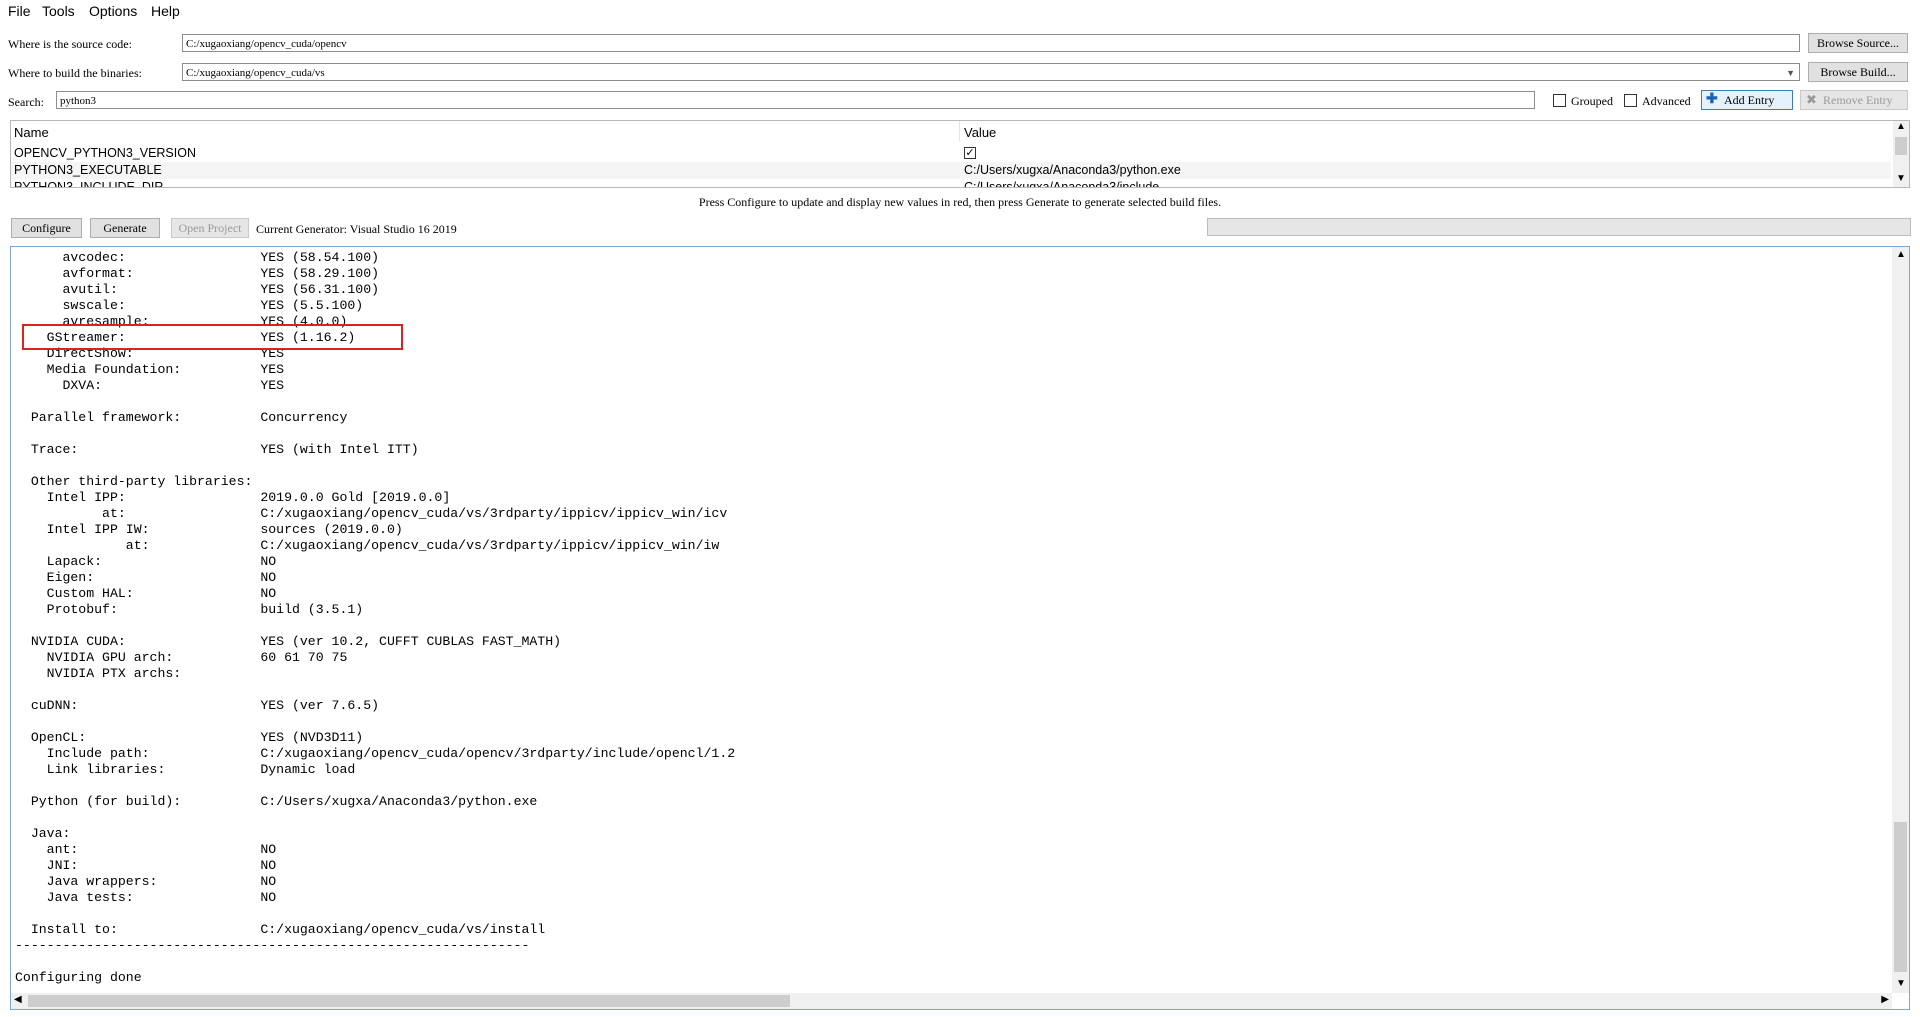  I want to click on remove-entry-label: Remove Entry, so click(1858, 100).